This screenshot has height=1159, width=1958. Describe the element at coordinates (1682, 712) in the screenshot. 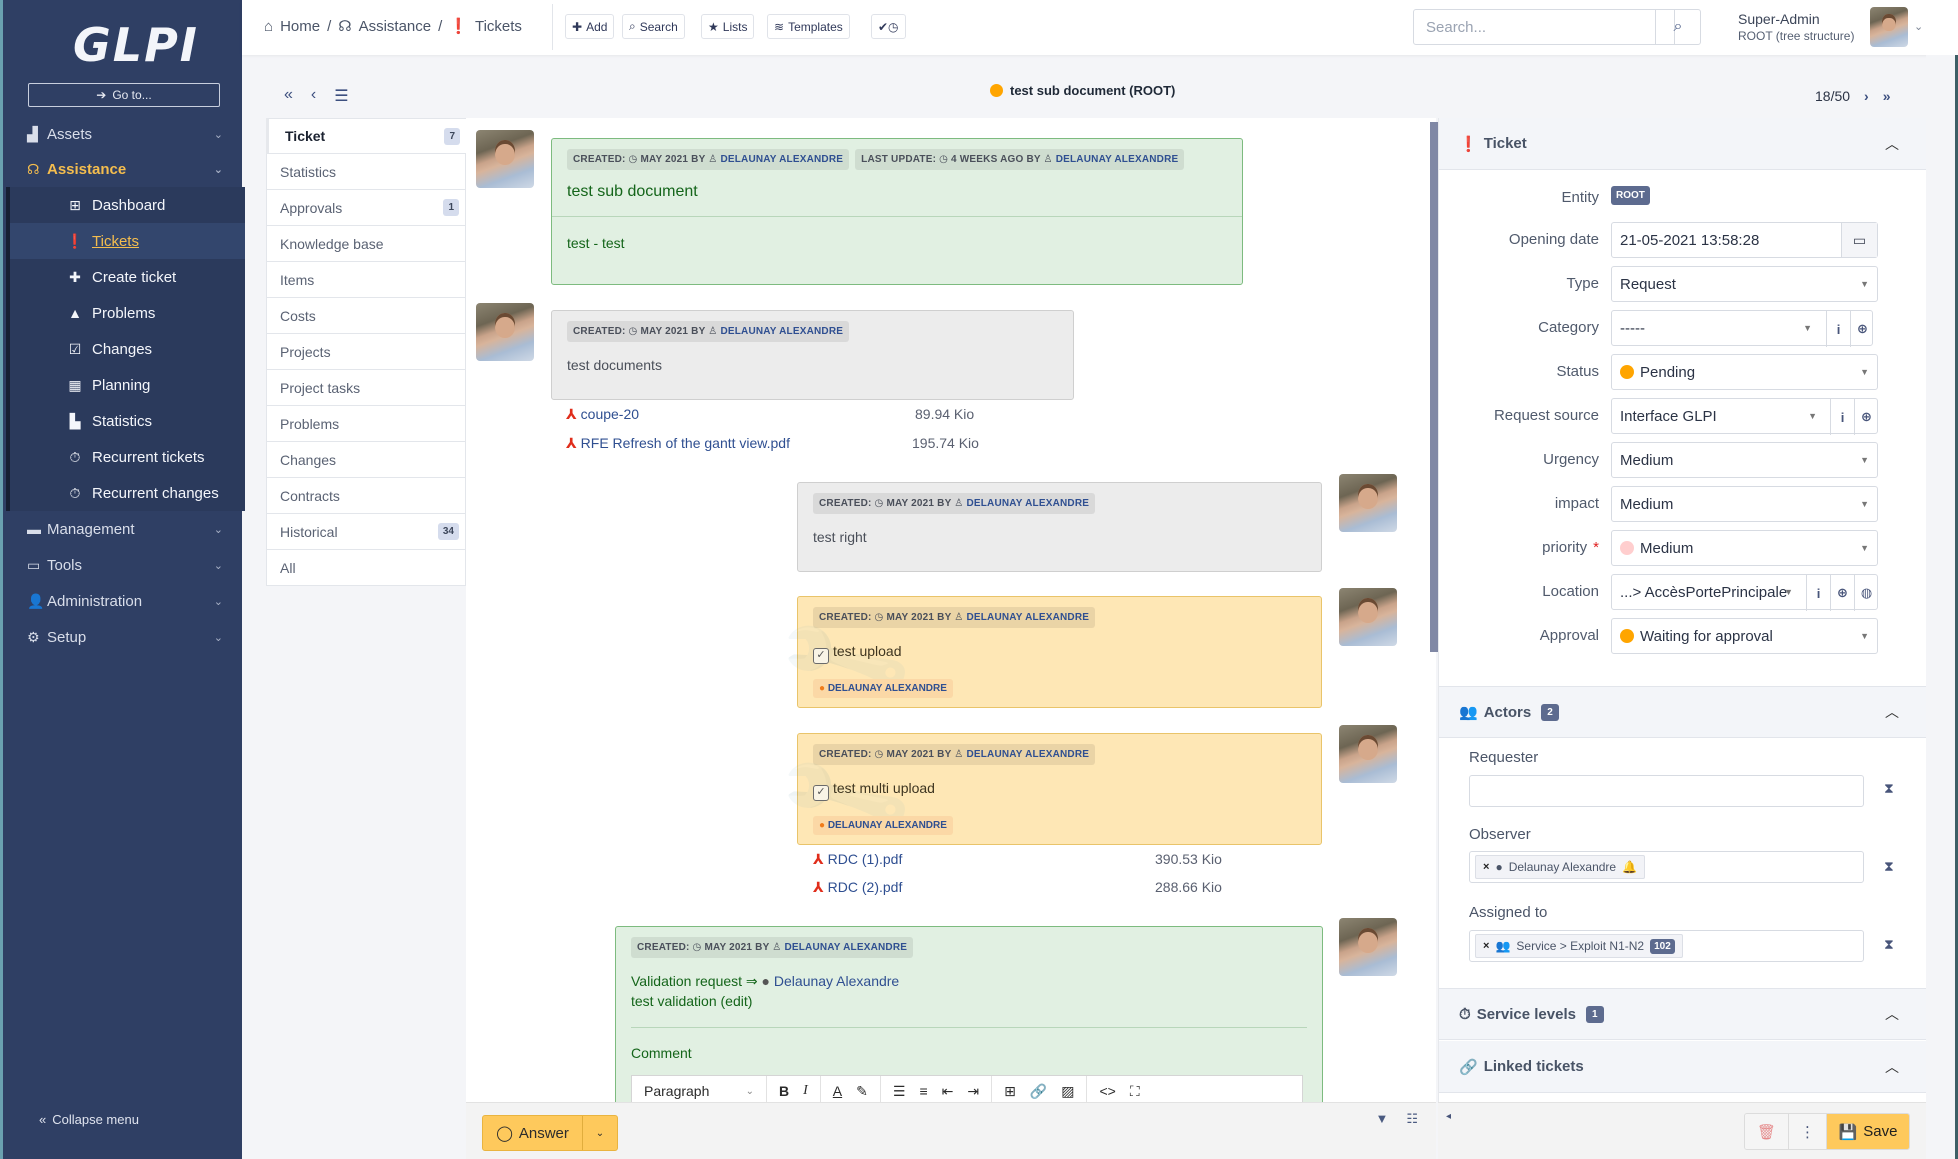

I see `actors-section-header: 👥 Actors 2 ︿` at that location.